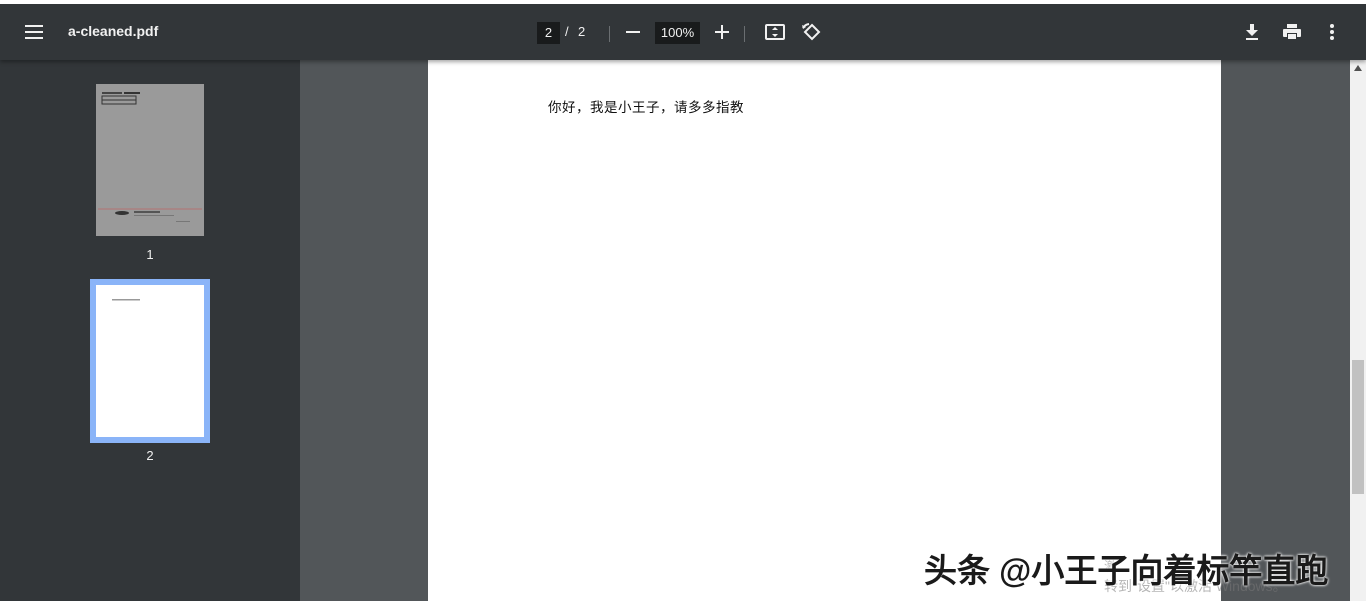 The height and width of the screenshot is (601, 1366). What do you see at coordinates (1358, 68) in the screenshot?
I see `scroll-up-arrow-icon` at bounding box center [1358, 68].